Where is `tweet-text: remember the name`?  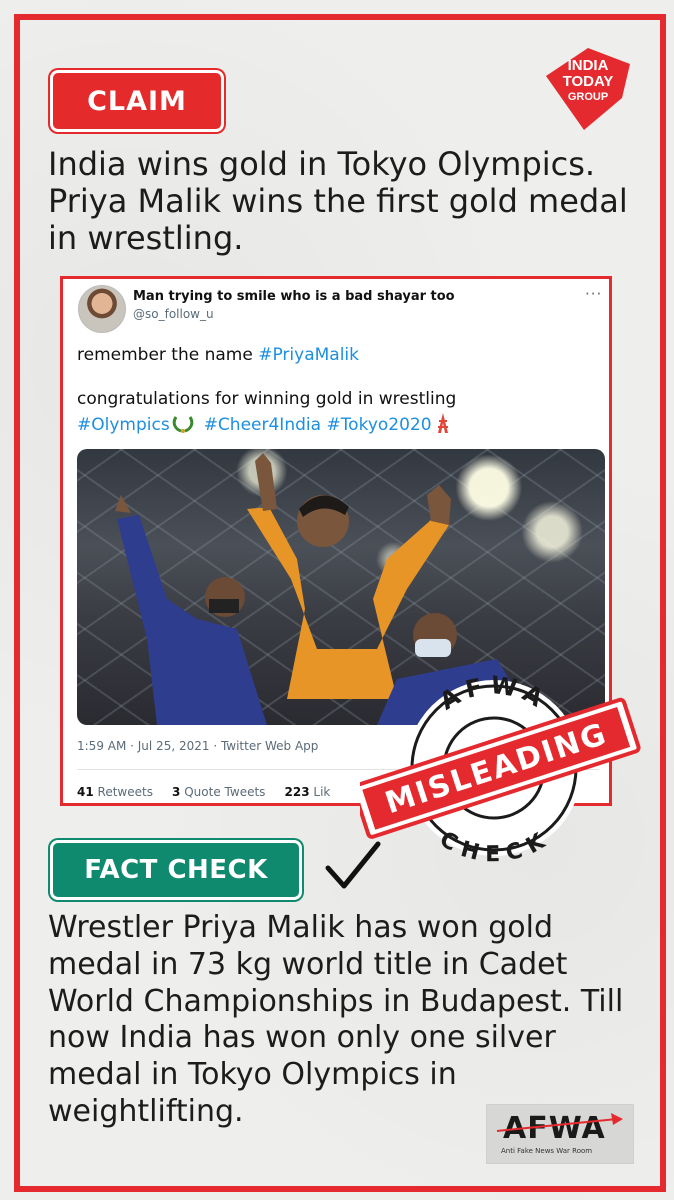
tweet-text: remember the name is located at coordinates (168, 355).